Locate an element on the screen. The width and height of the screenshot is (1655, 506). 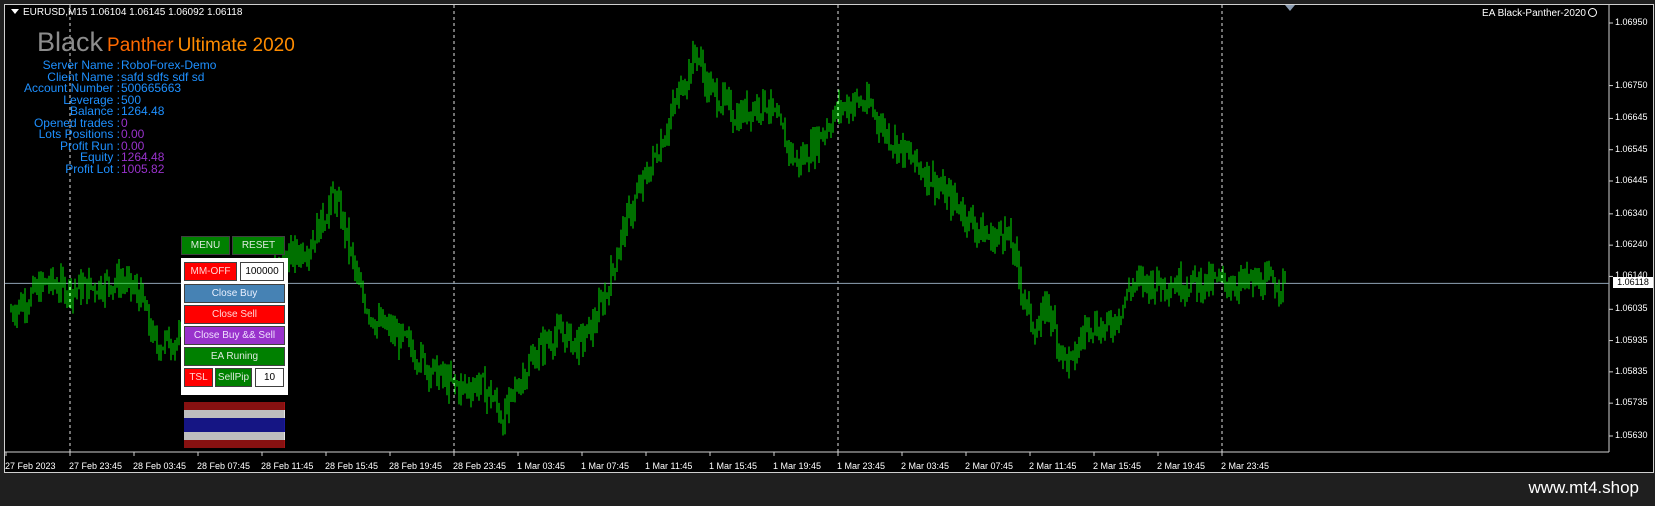
close-sell-button: Close Sell is located at coordinates (234, 314).